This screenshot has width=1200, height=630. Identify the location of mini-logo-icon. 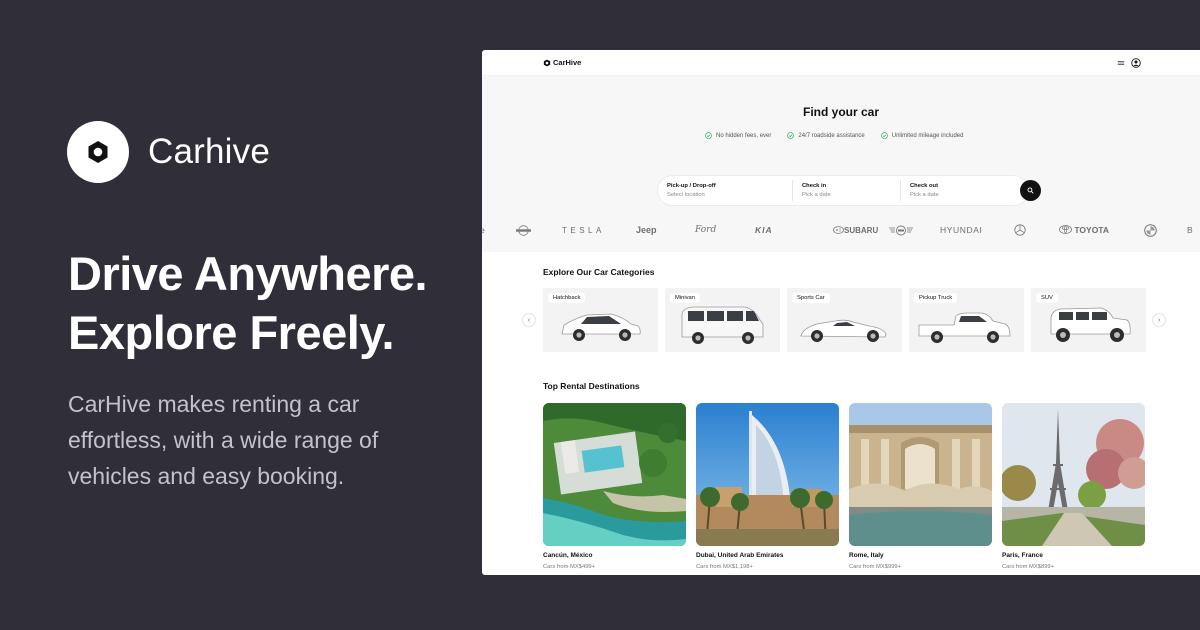
(901, 230).